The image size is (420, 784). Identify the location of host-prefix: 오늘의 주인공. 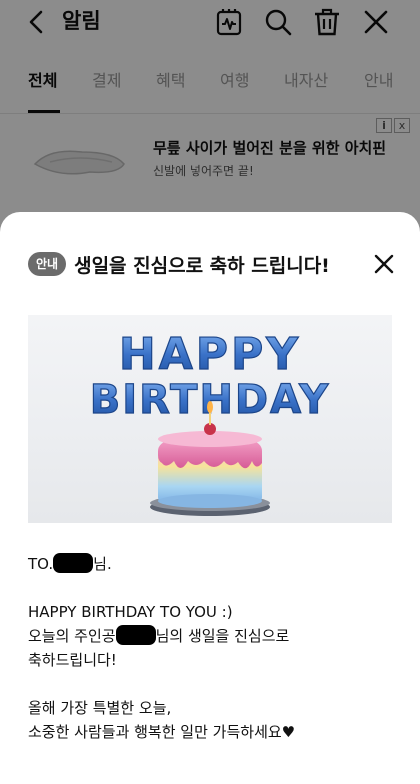
(72, 636).